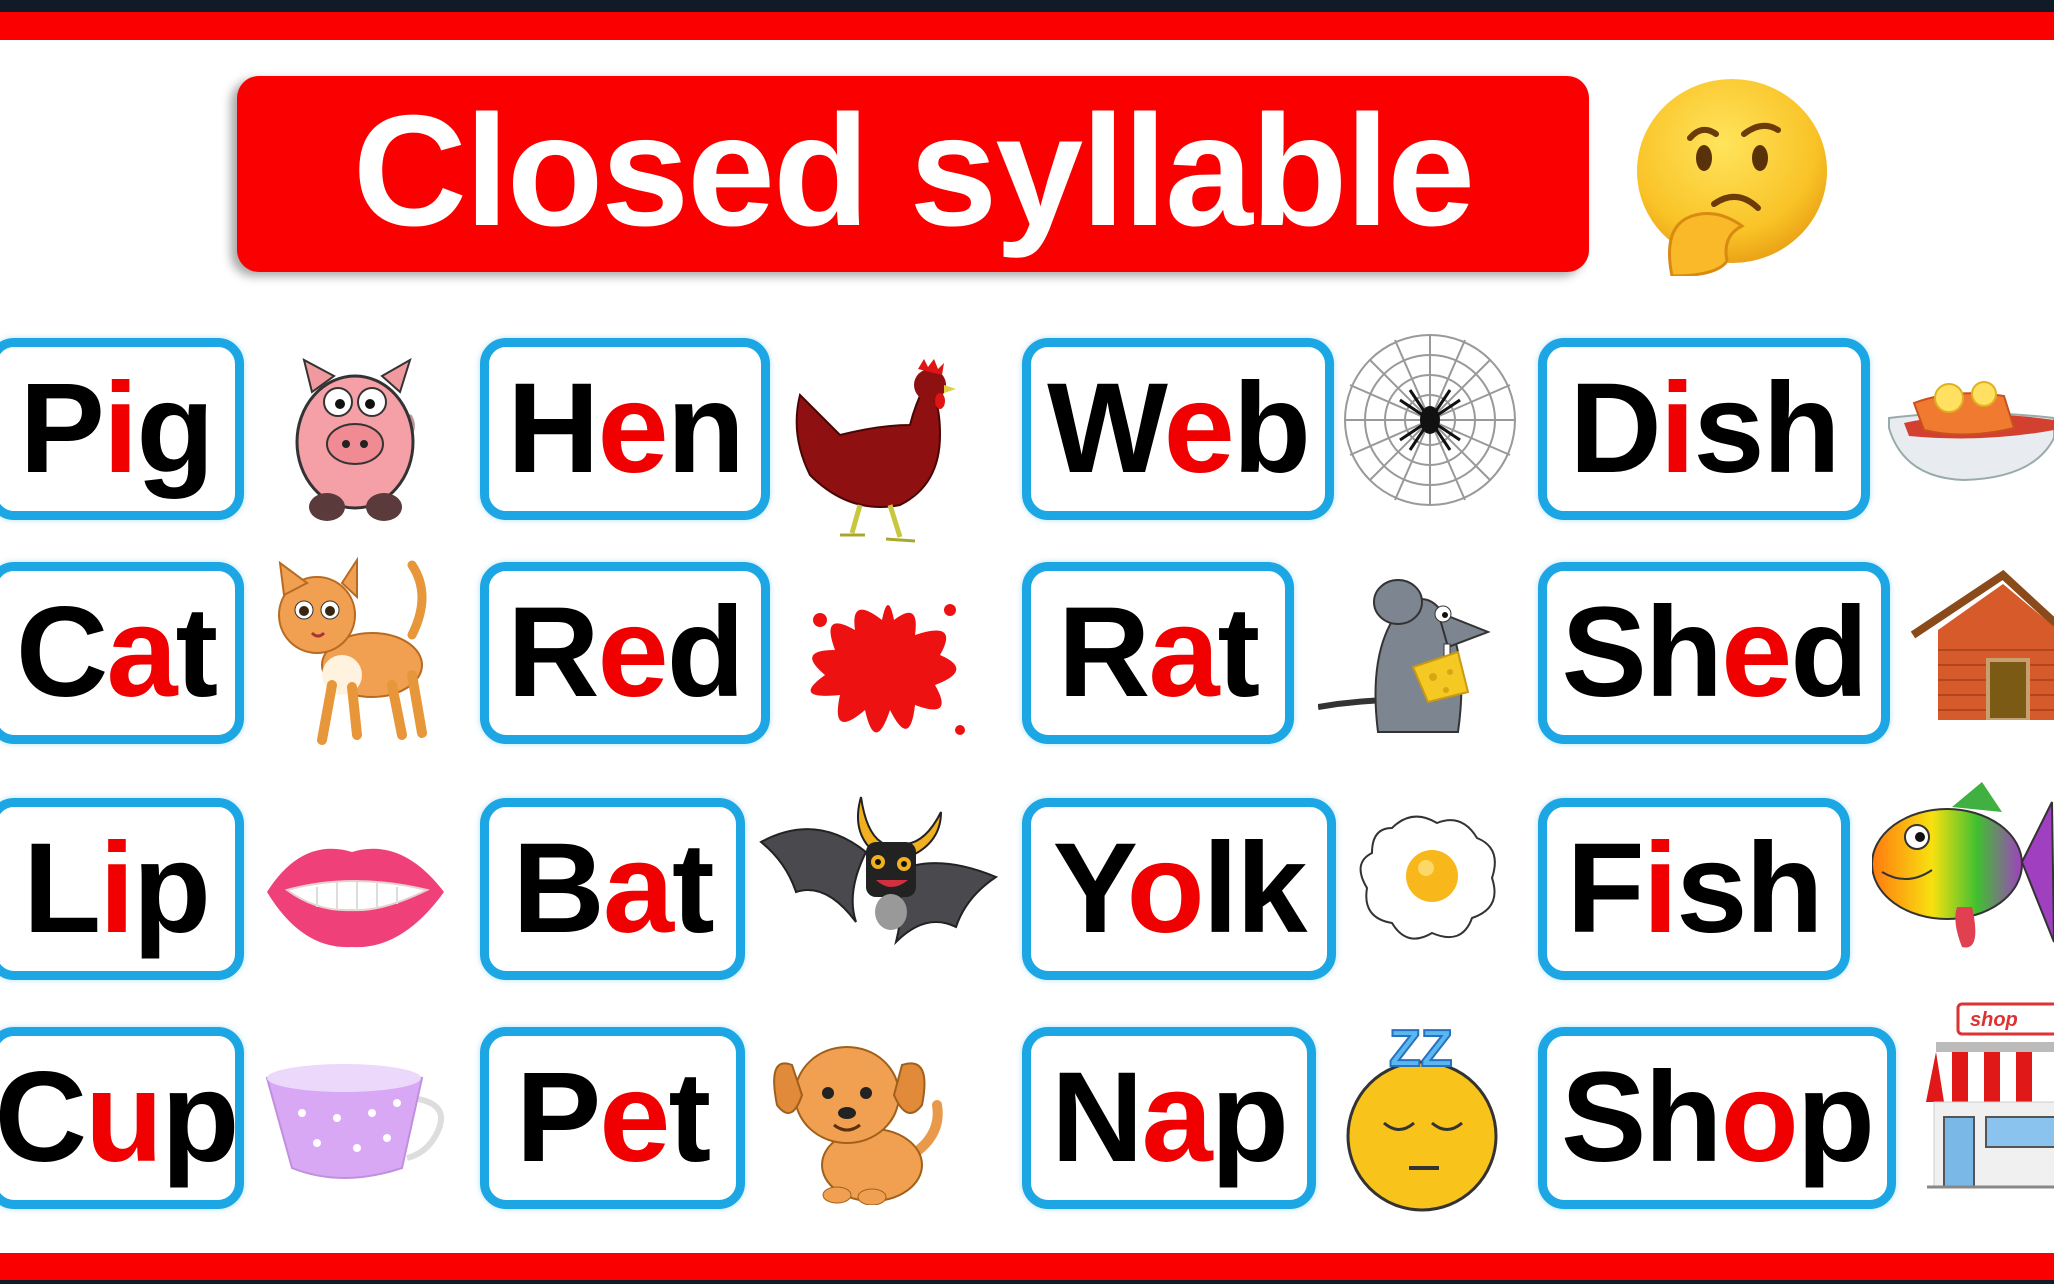  What do you see at coordinates (1027, 6) in the screenshot?
I see `top-frame-bar` at bounding box center [1027, 6].